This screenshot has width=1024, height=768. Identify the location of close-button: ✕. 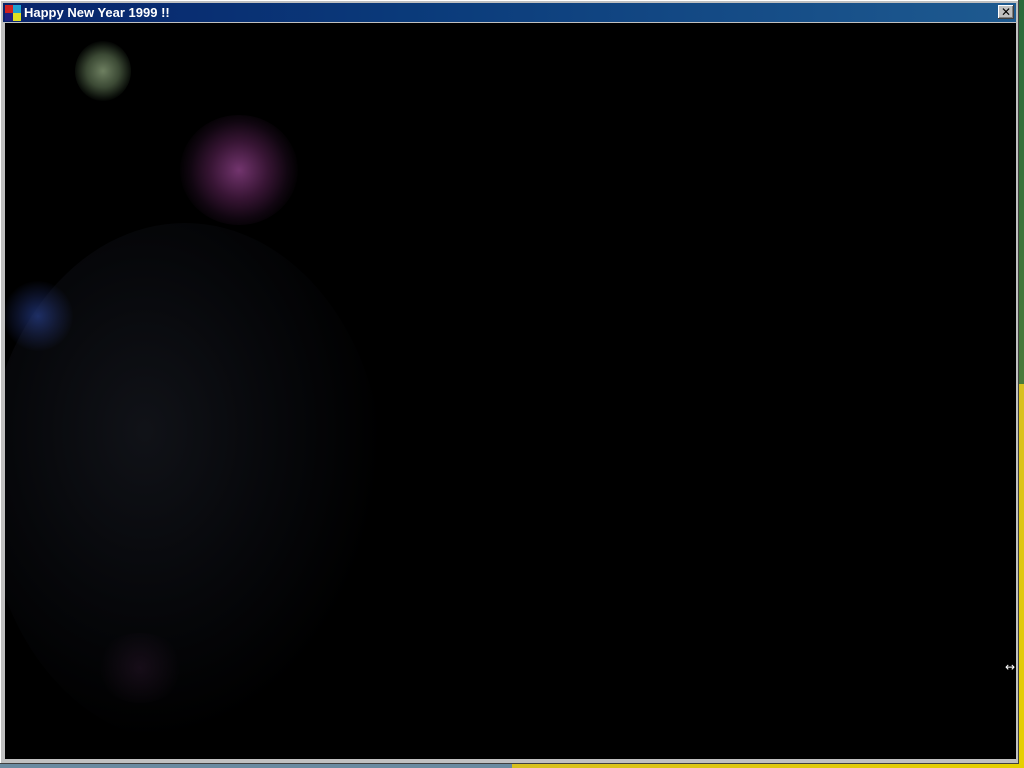
(1006, 12).